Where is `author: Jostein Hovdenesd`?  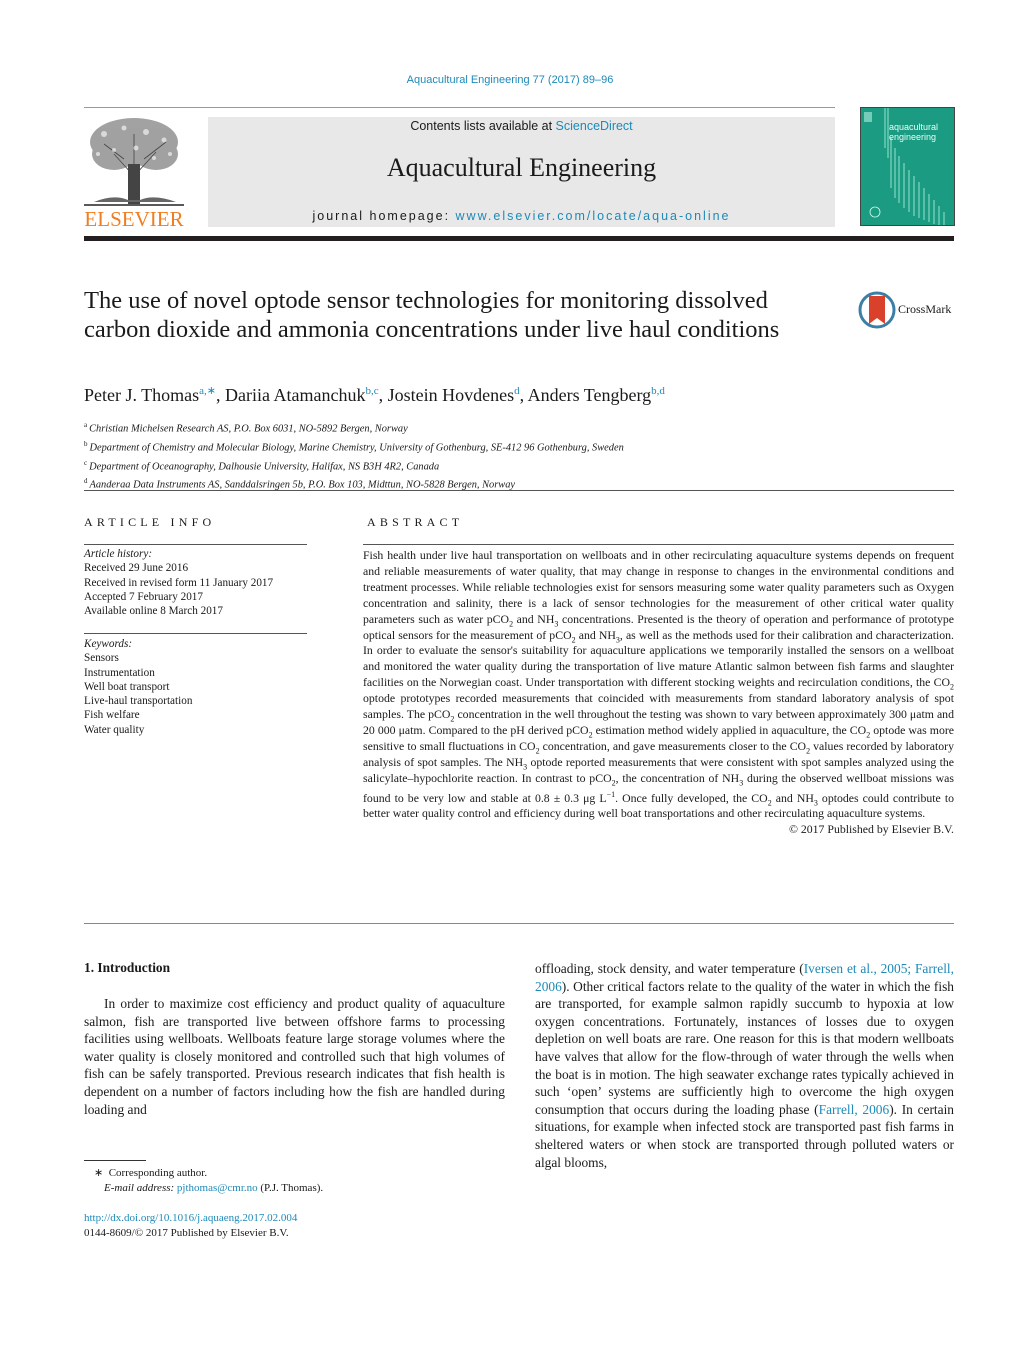 author: Jostein Hovdenesd is located at coordinates (454, 395).